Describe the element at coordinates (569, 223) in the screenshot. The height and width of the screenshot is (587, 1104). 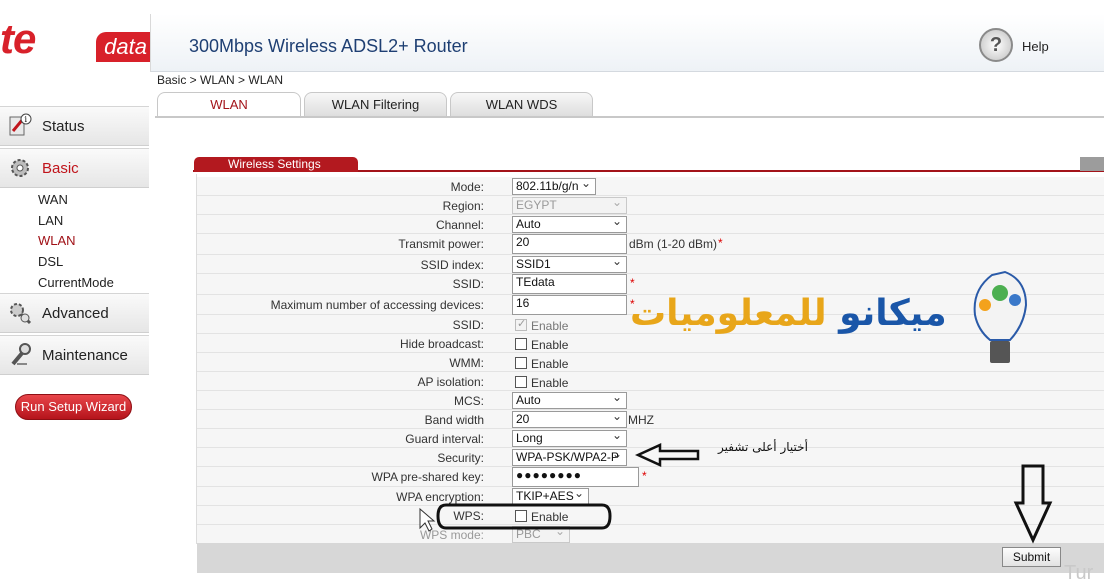
I see `channel-select: Auto` at that location.